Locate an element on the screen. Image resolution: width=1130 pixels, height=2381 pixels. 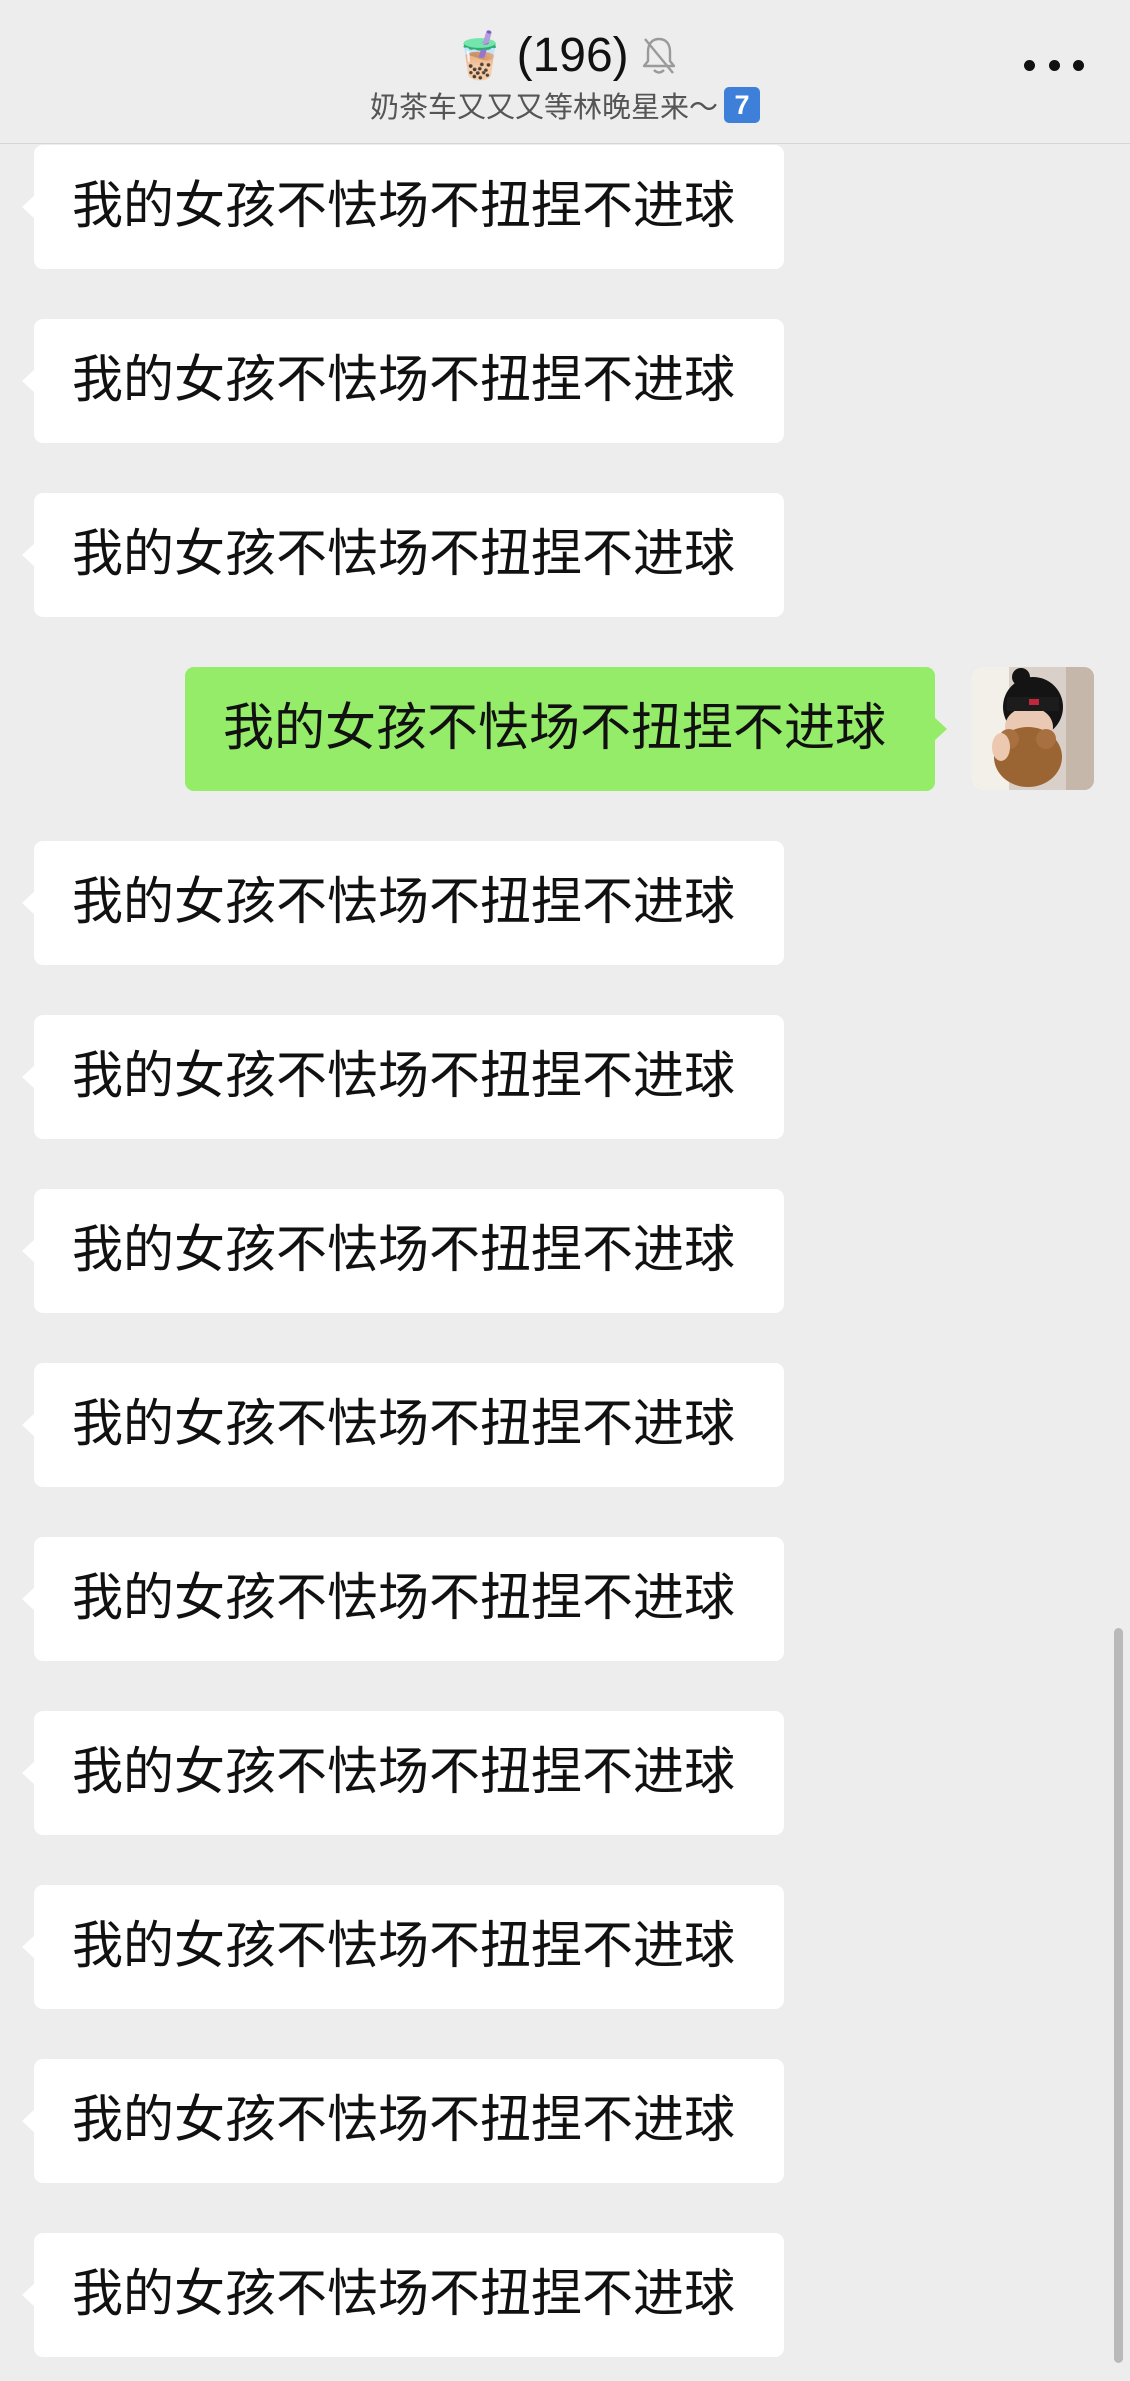
chat-header: 🧋 (196) 奶茶车又又又等林晚星来～ 7 is located at coordinates (565, 72).